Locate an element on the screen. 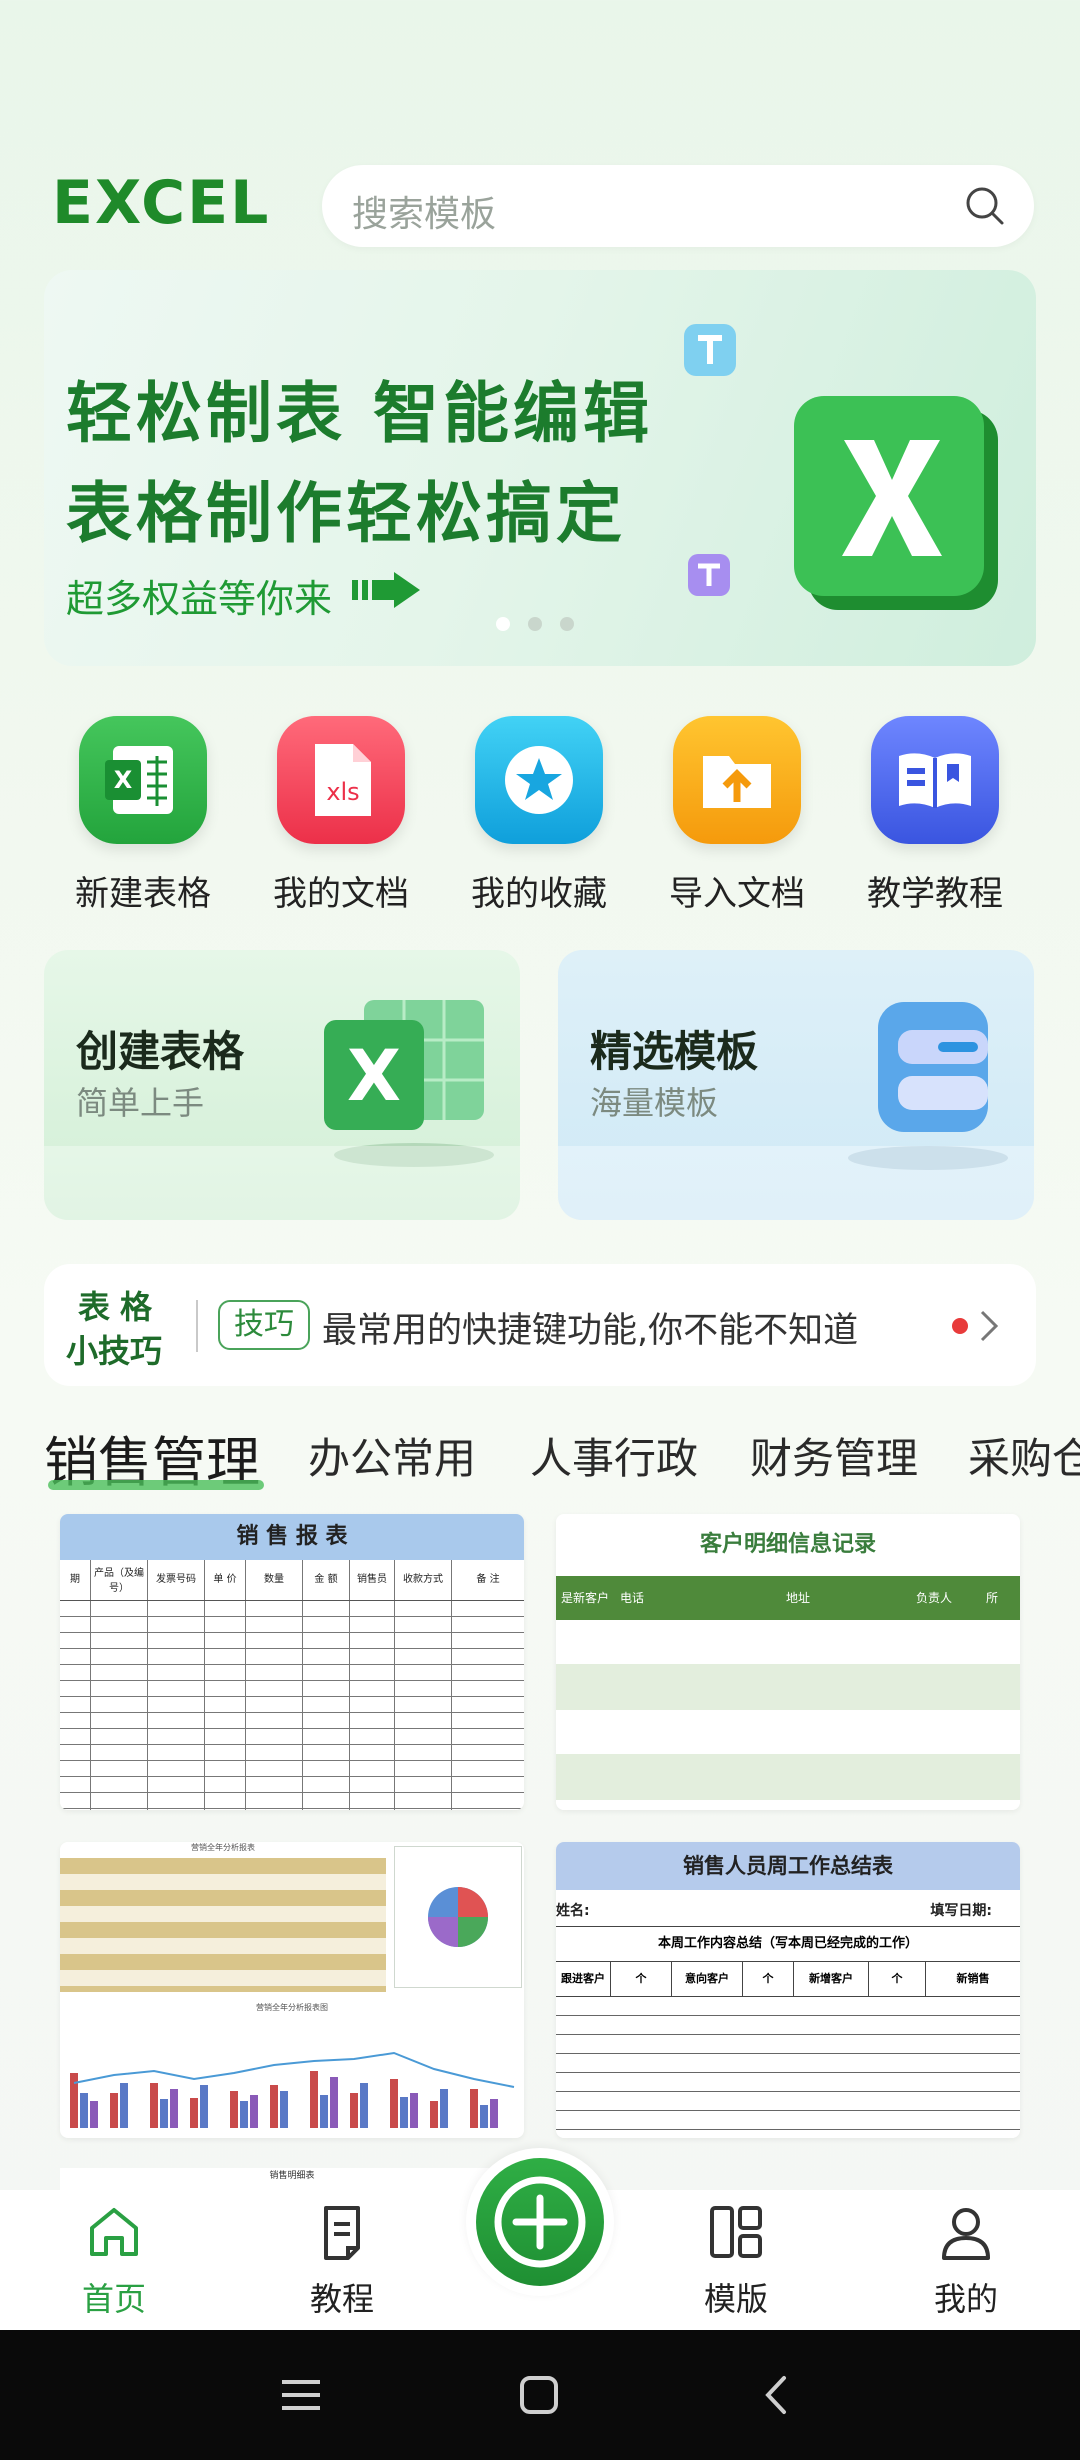 The image size is (1080, 2460). date-label: 填写日期: is located at coordinates (961, 1911).